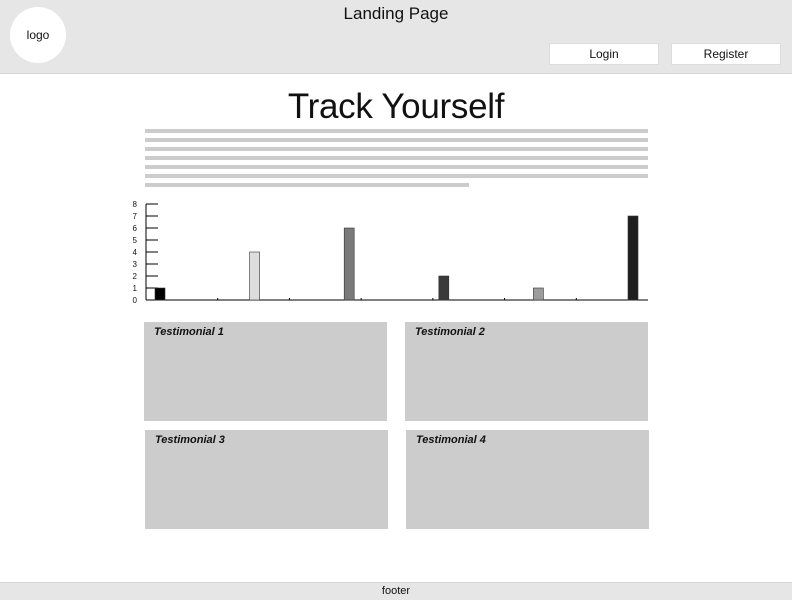 The image size is (792, 600). I want to click on y-tick-label: 8, so click(135, 204).